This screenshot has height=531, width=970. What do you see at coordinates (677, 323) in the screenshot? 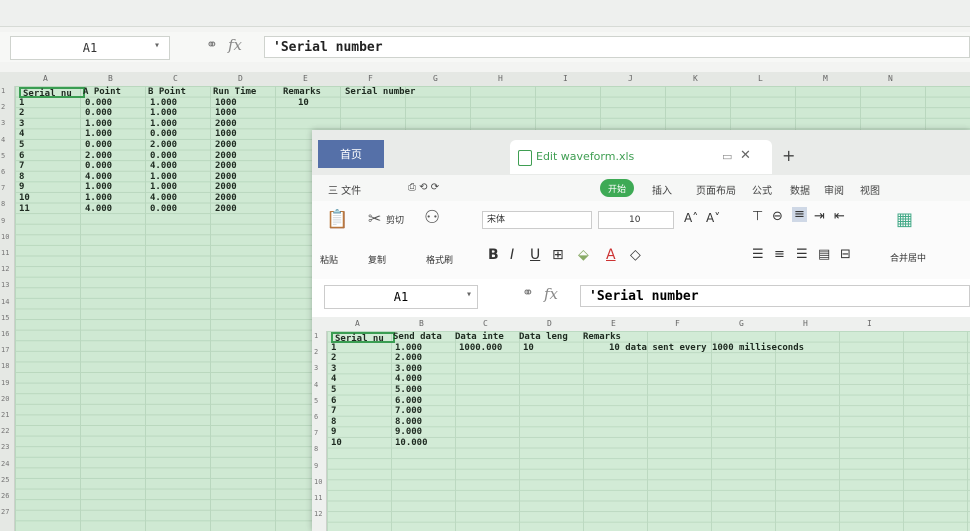
I see `column-header: F` at bounding box center [677, 323].